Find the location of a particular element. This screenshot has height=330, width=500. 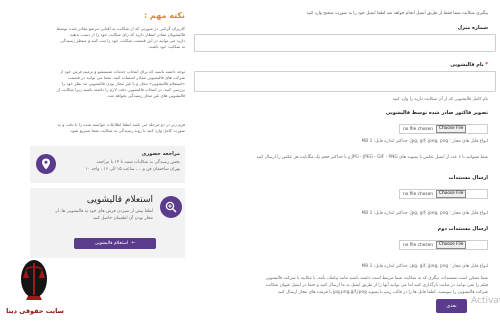

note-line: قالیشویی های غیر مجاز رسیدگی نخواهد شد. is located at coordinates (145, 95).